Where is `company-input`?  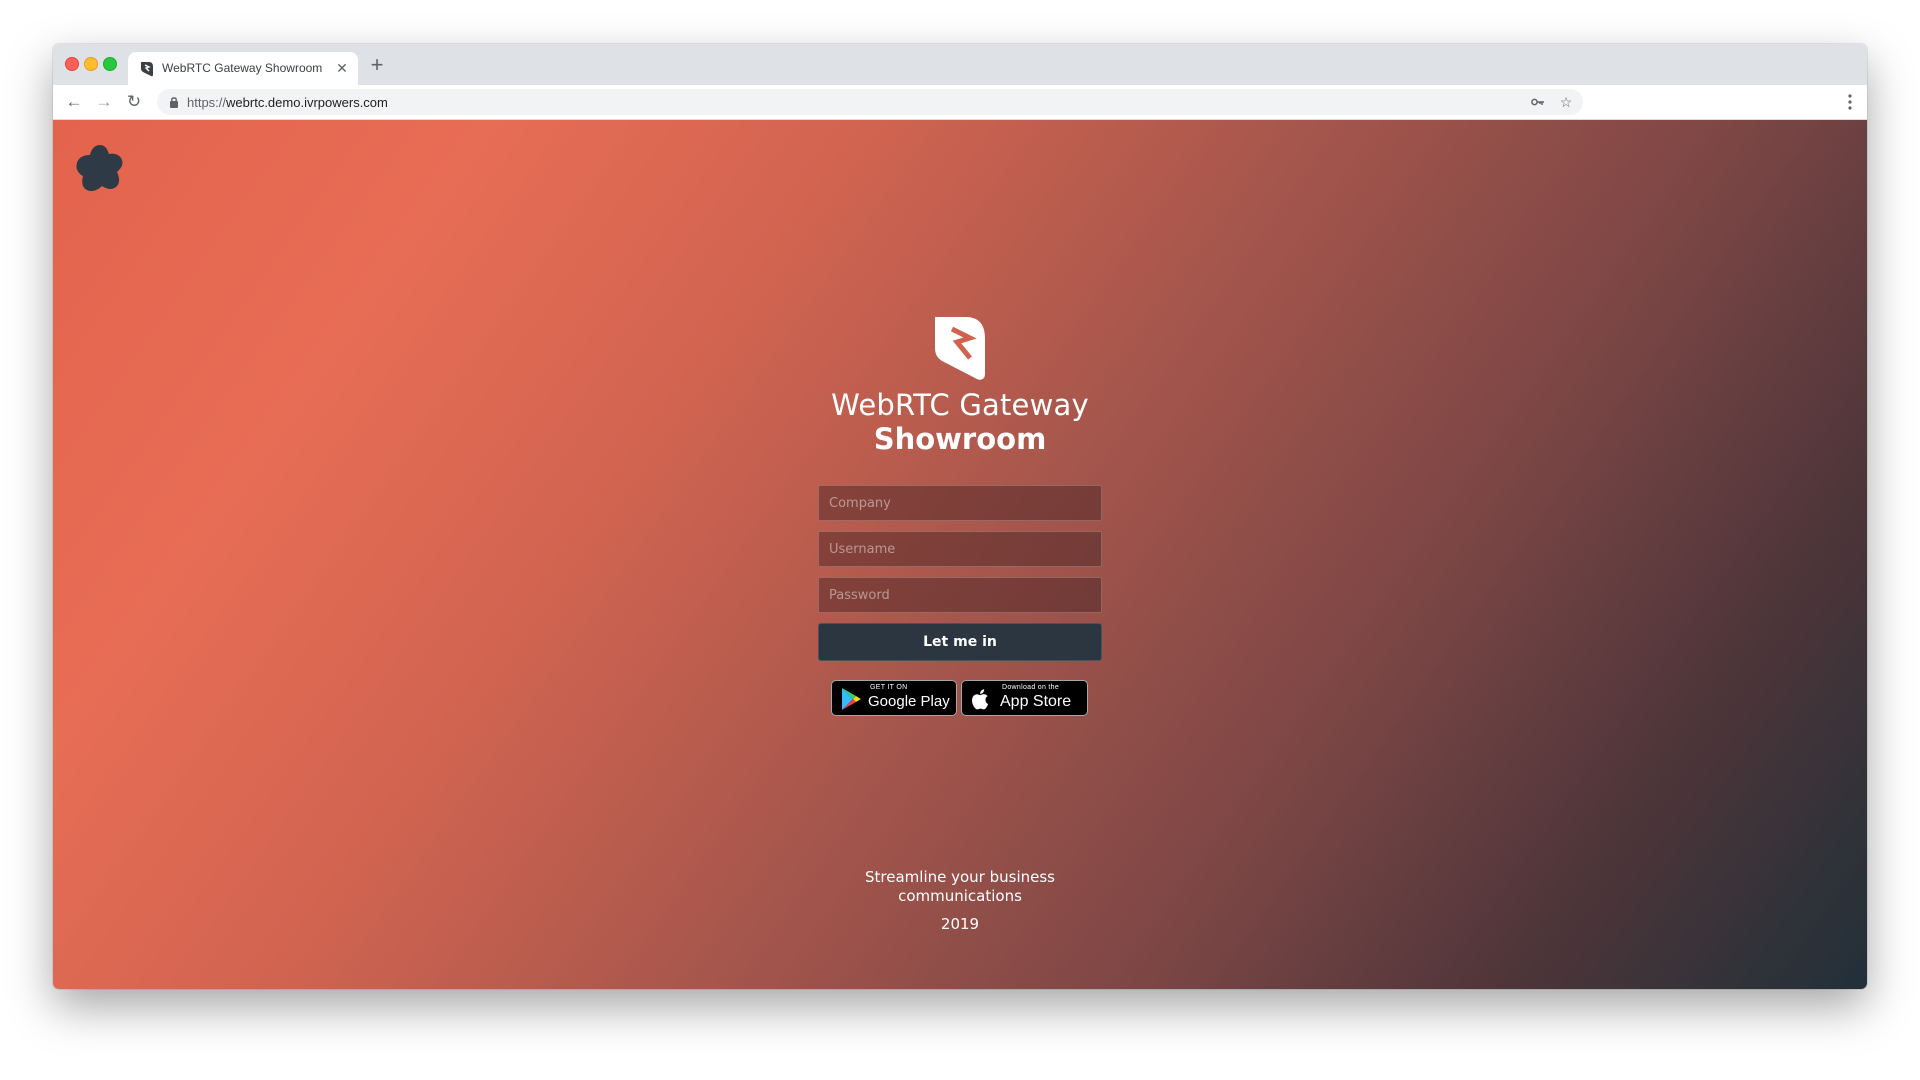 company-input is located at coordinates (960, 503).